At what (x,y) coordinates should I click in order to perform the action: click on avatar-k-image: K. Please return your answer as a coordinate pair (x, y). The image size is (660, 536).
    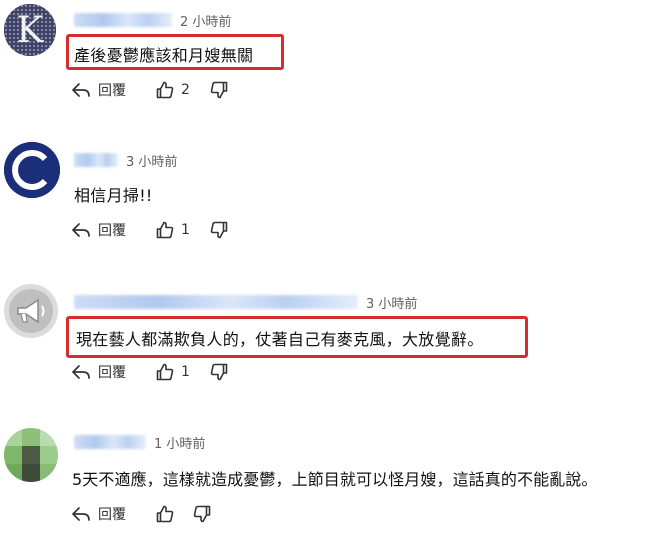
    Looking at the image, I should click on (30, 30).